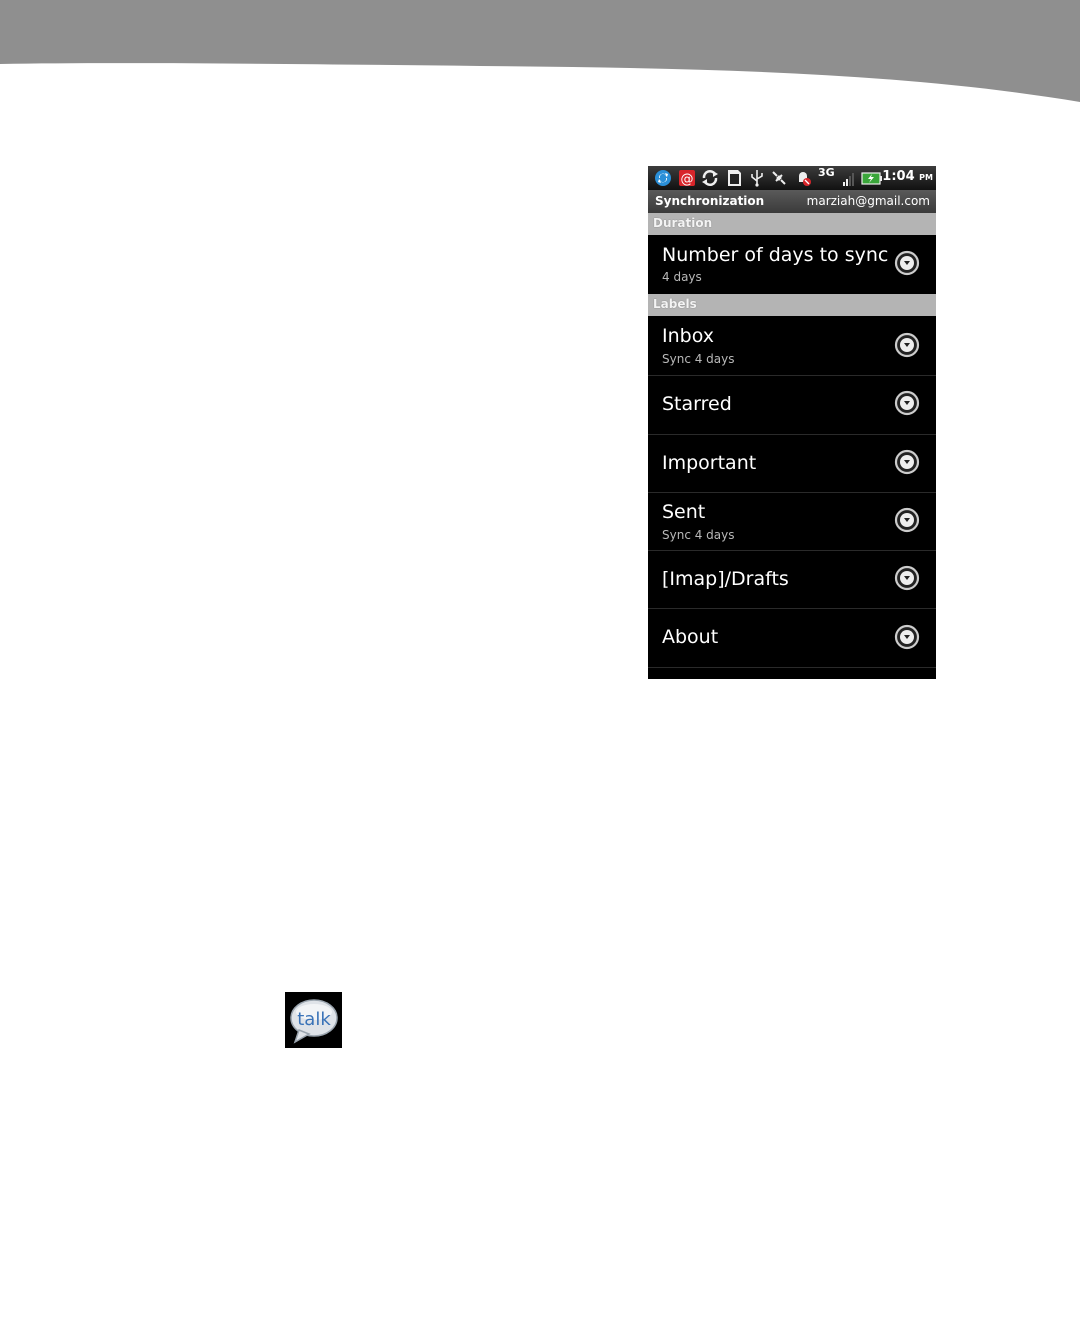 The height and width of the screenshot is (1332, 1080). What do you see at coordinates (710, 178) in the screenshot?
I see `refresh-icon` at bounding box center [710, 178].